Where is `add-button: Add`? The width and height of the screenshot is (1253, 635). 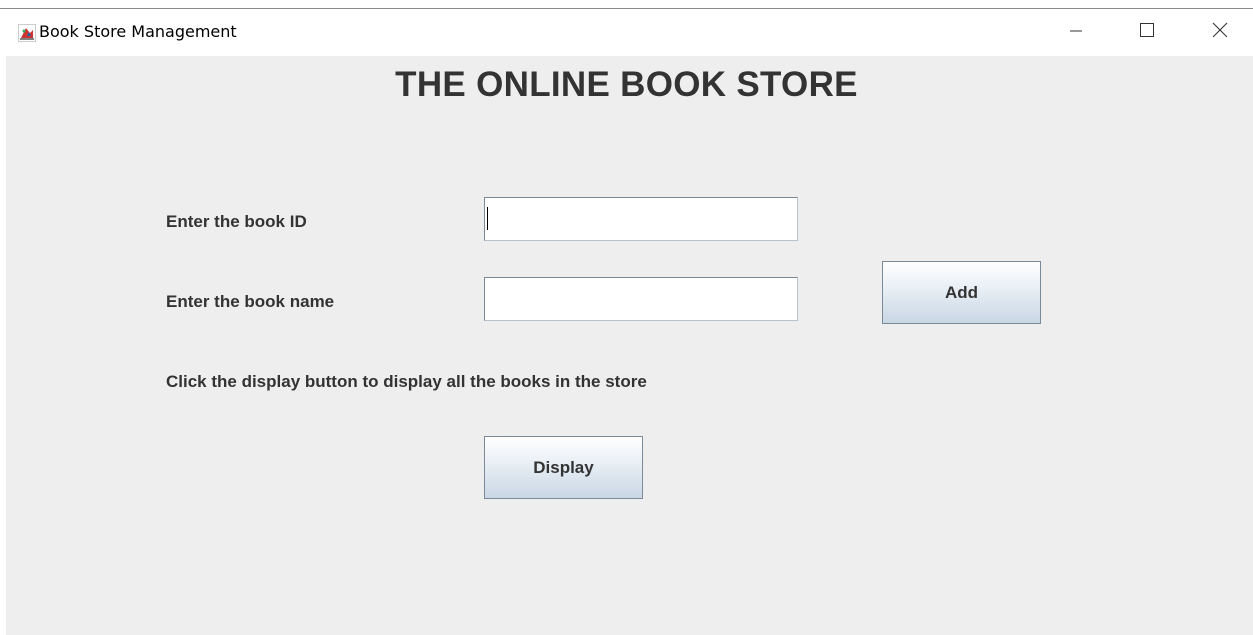
add-button: Add is located at coordinates (961, 292).